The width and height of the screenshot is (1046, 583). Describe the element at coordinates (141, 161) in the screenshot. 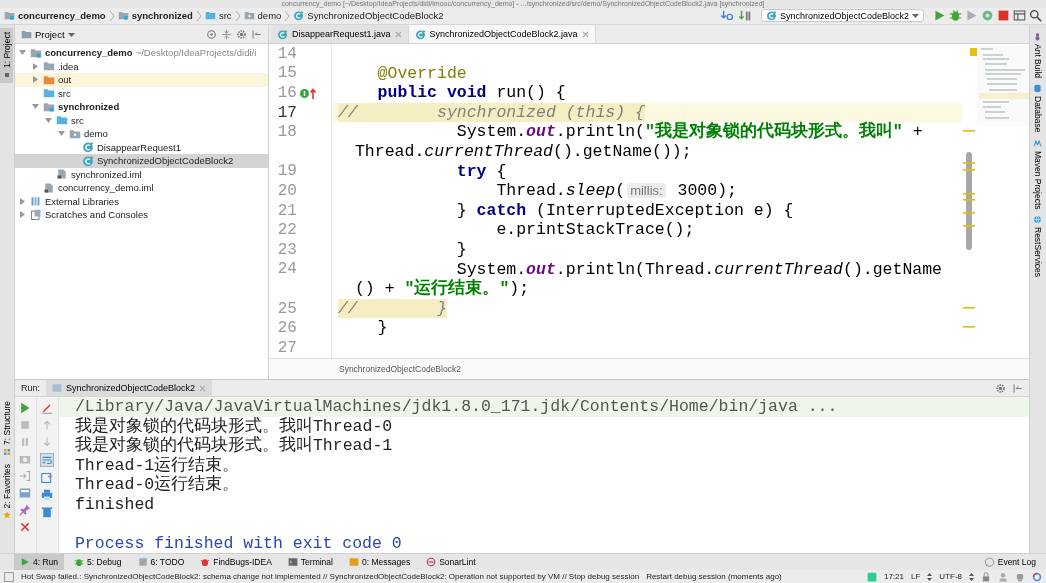

I see `tree-item: SynchronizedObjectCodeBlock2` at that location.